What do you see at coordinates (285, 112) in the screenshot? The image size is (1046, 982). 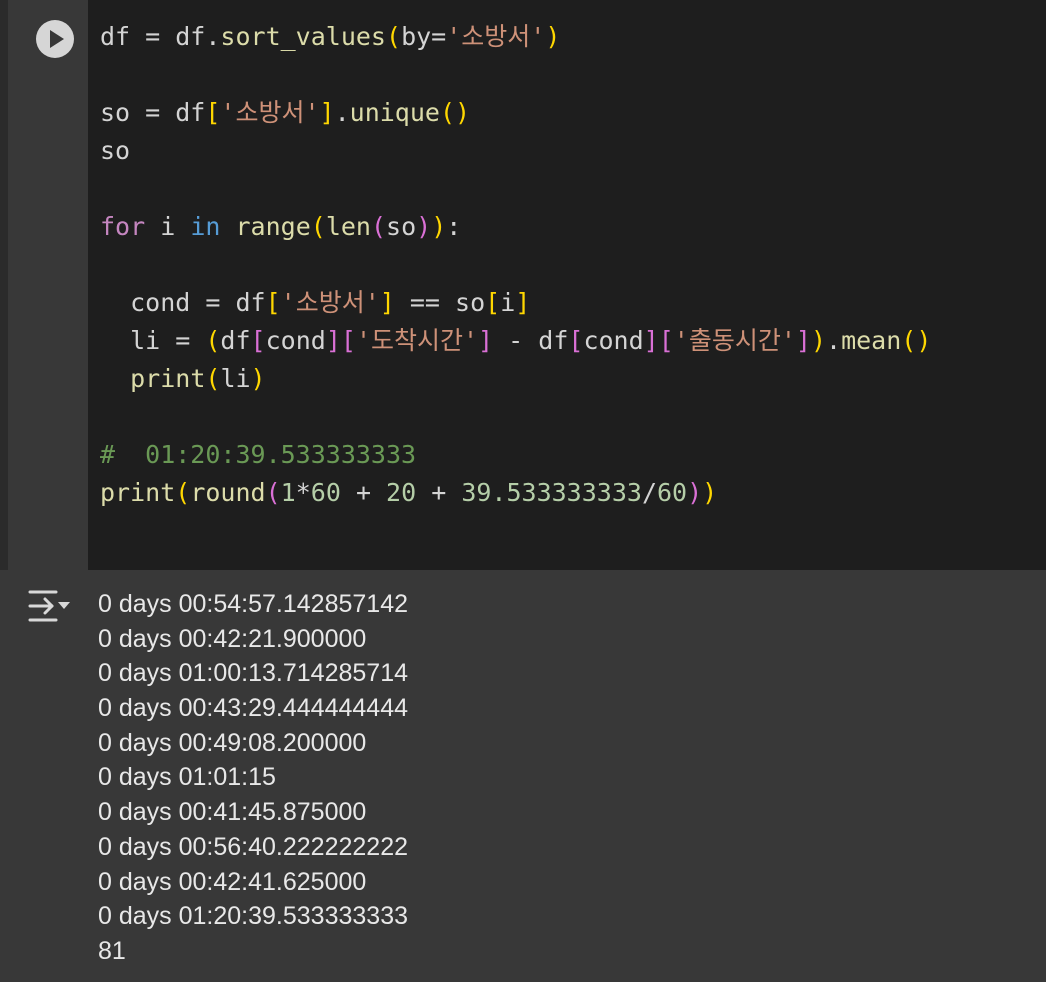 I see `code-line: so = df['소방서'].unique()` at bounding box center [285, 112].